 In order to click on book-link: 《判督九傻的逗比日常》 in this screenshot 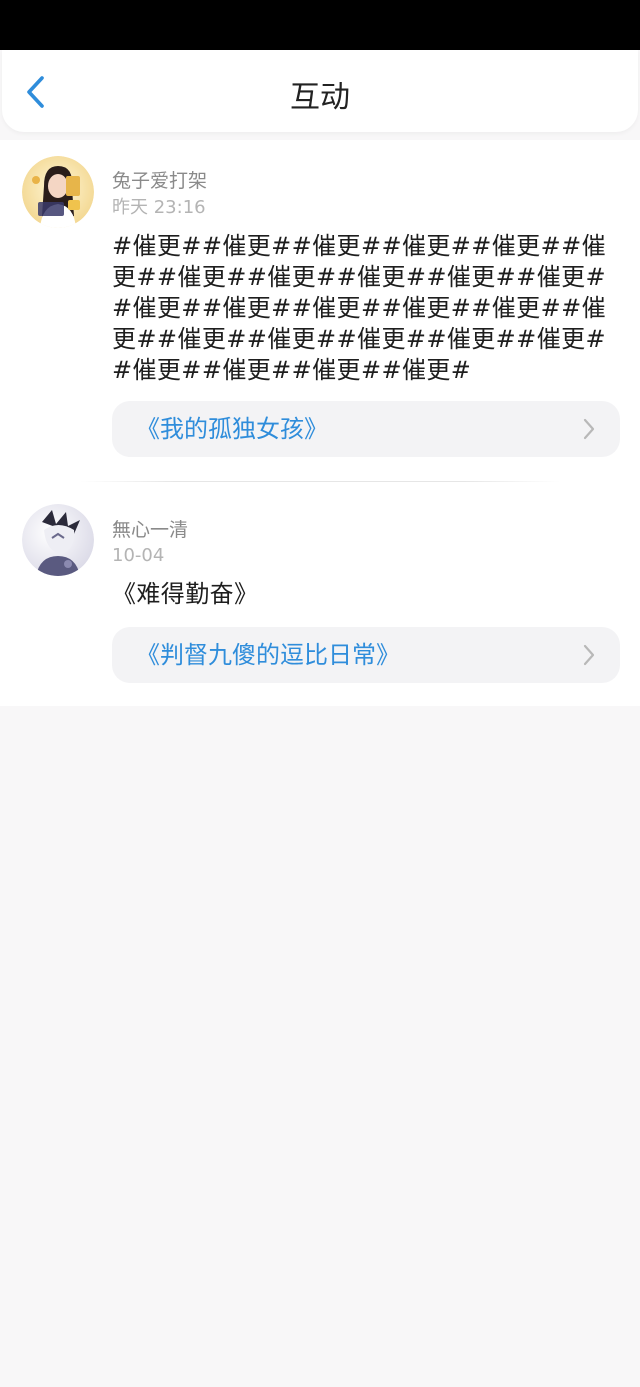, I will do `click(366, 655)`.